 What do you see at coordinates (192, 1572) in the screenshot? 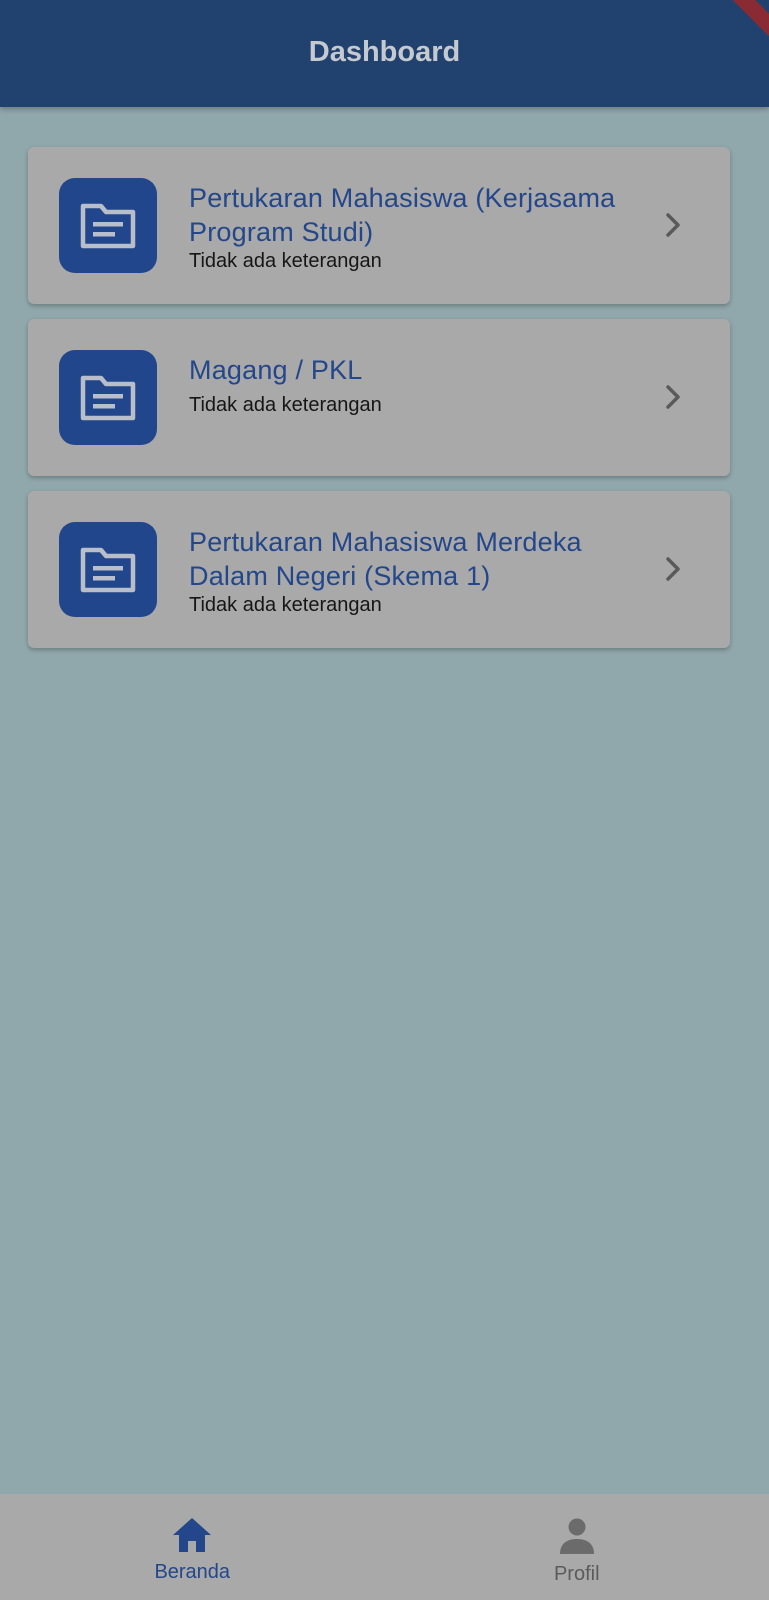
I see `nav-label: Beranda` at bounding box center [192, 1572].